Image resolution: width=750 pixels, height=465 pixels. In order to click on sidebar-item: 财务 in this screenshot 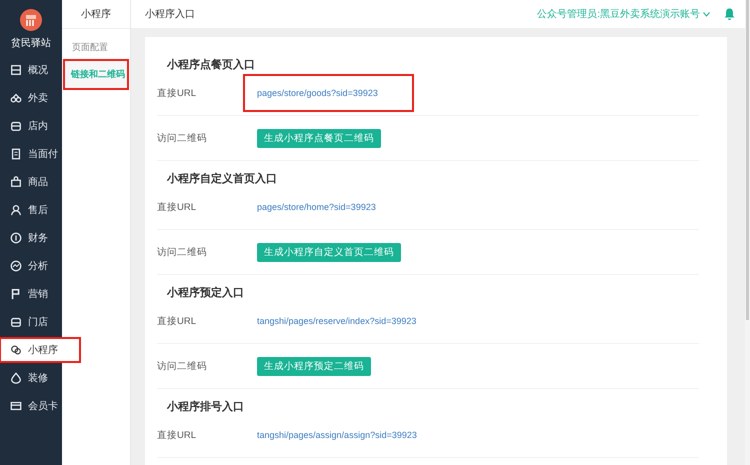, I will do `click(31, 238)`.